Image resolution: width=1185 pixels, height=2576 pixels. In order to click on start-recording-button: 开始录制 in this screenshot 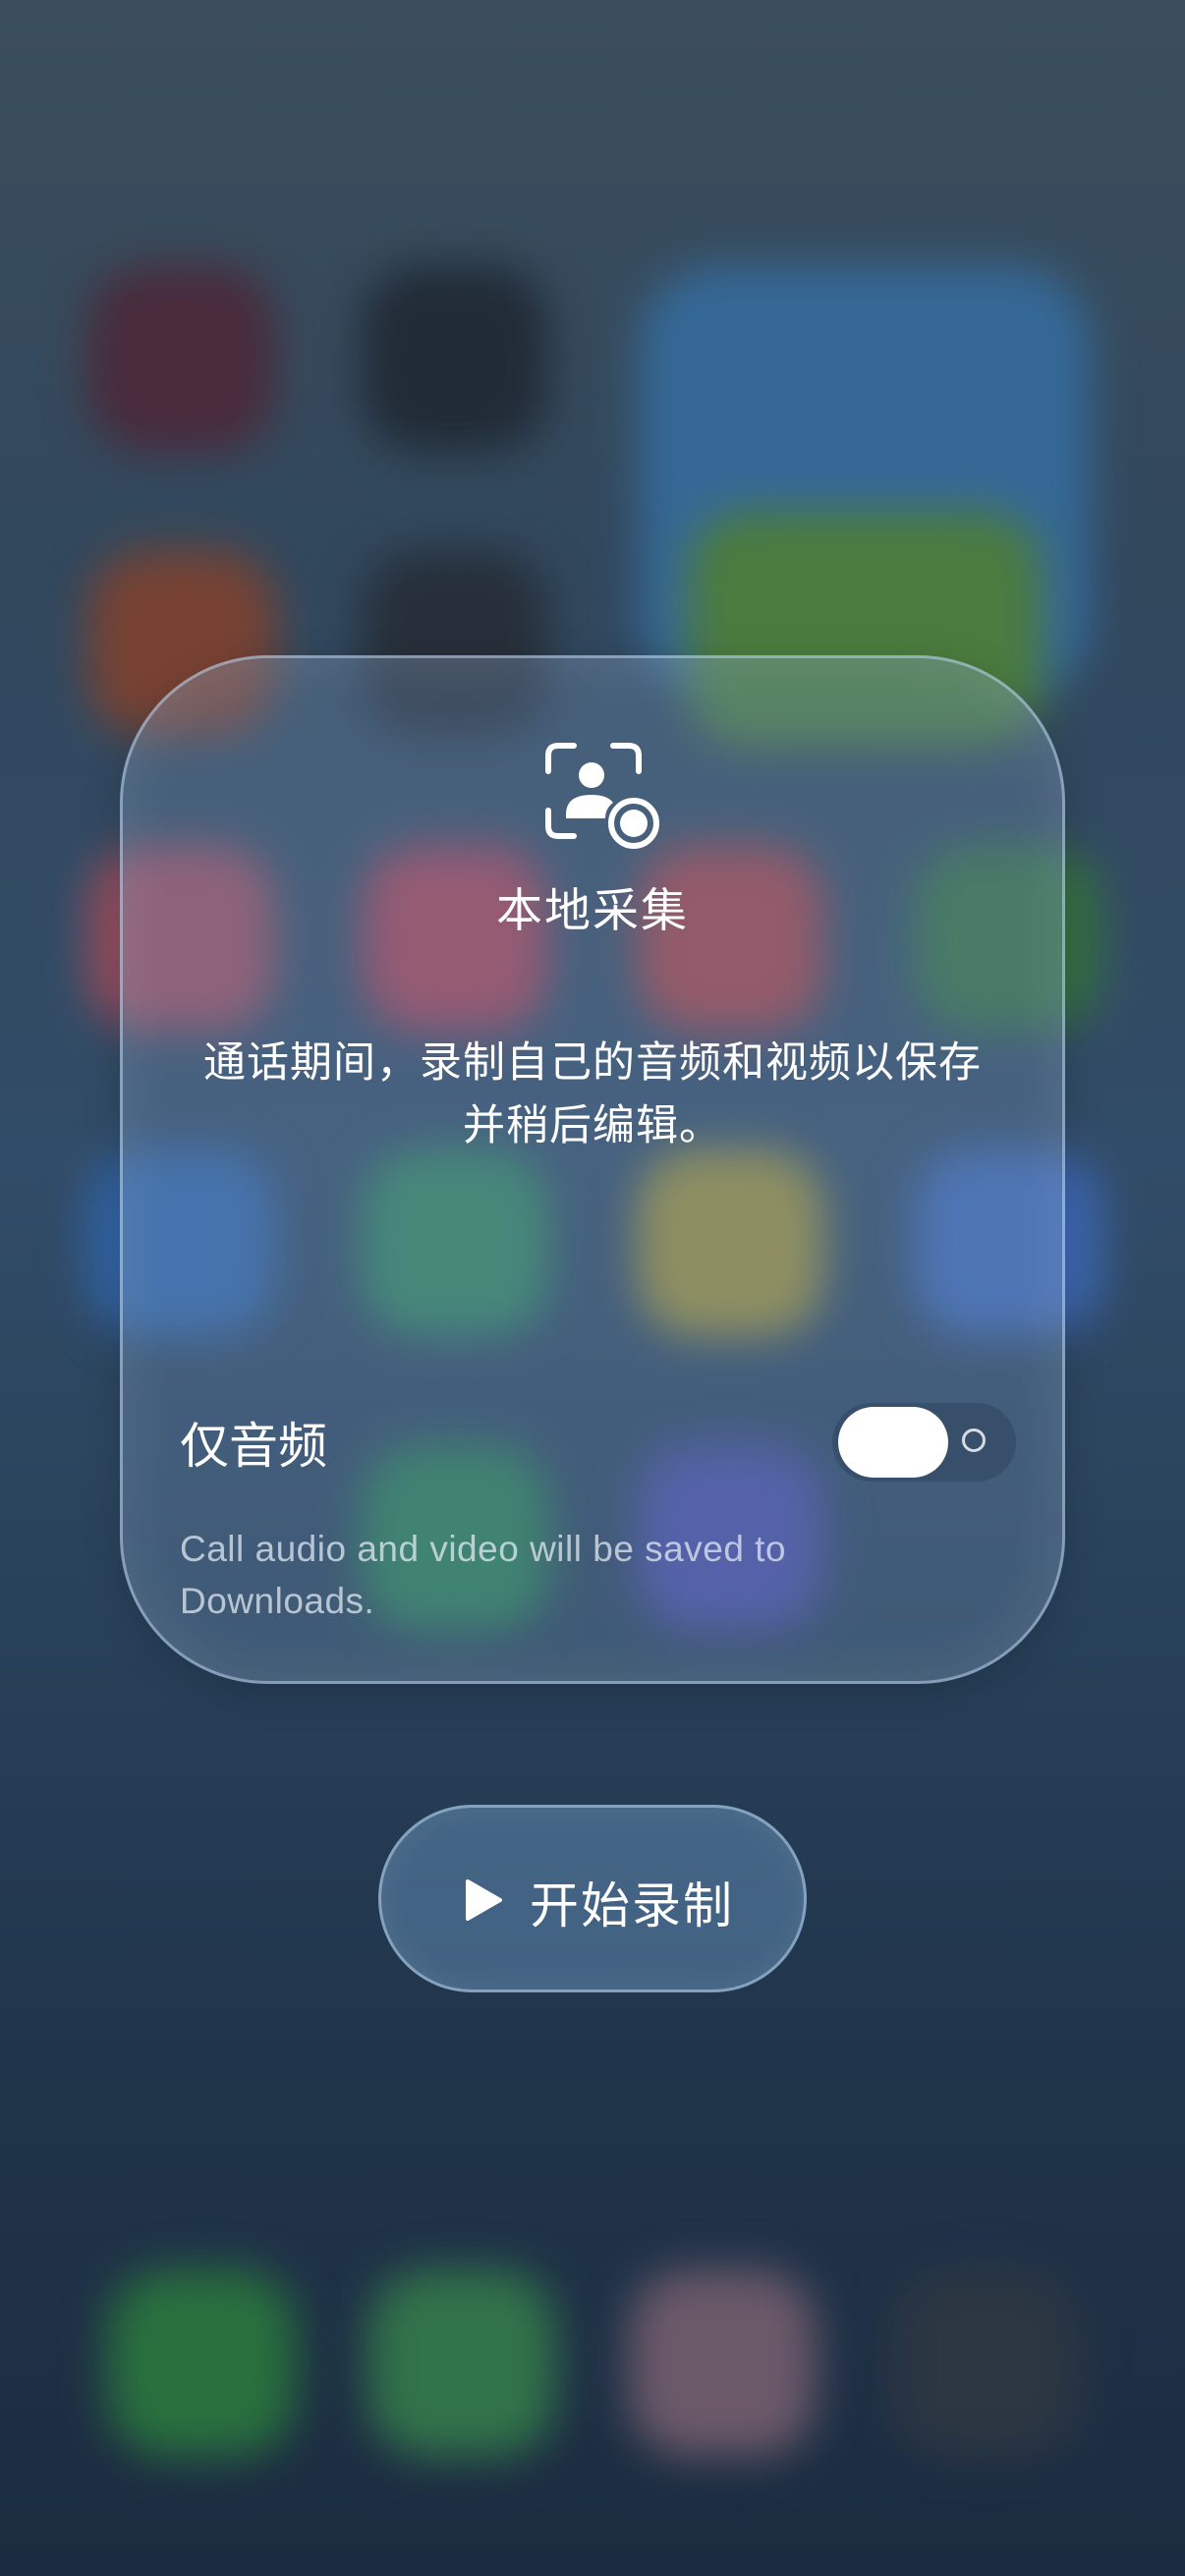, I will do `click(592, 1898)`.